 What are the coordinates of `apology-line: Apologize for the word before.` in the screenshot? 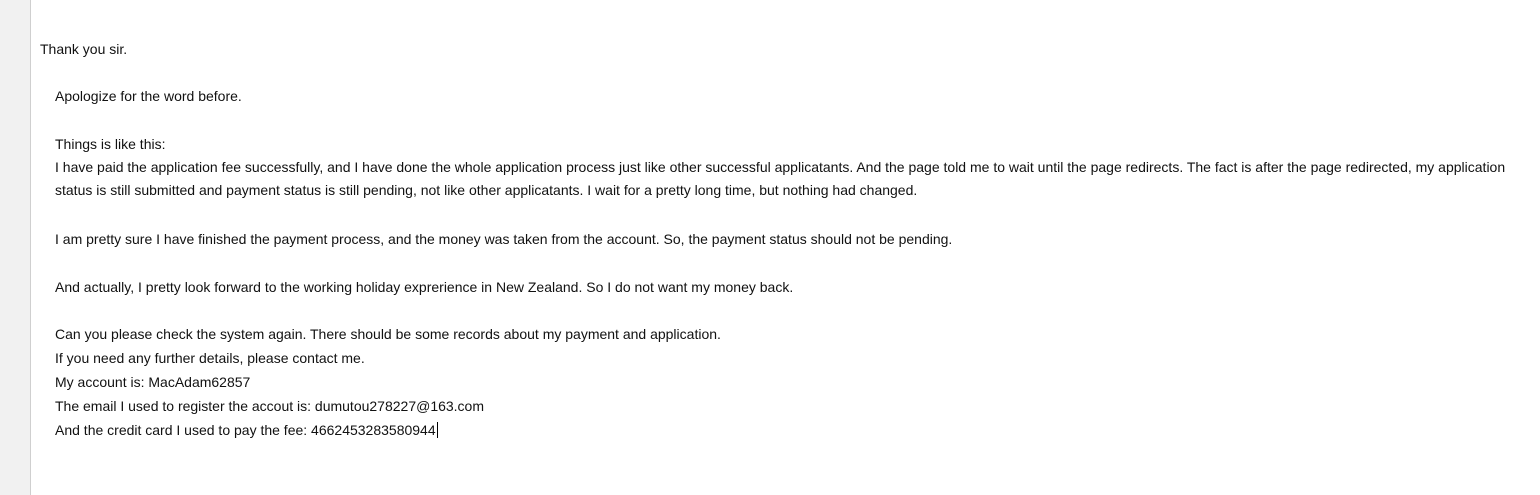 It's located at (148, 96).